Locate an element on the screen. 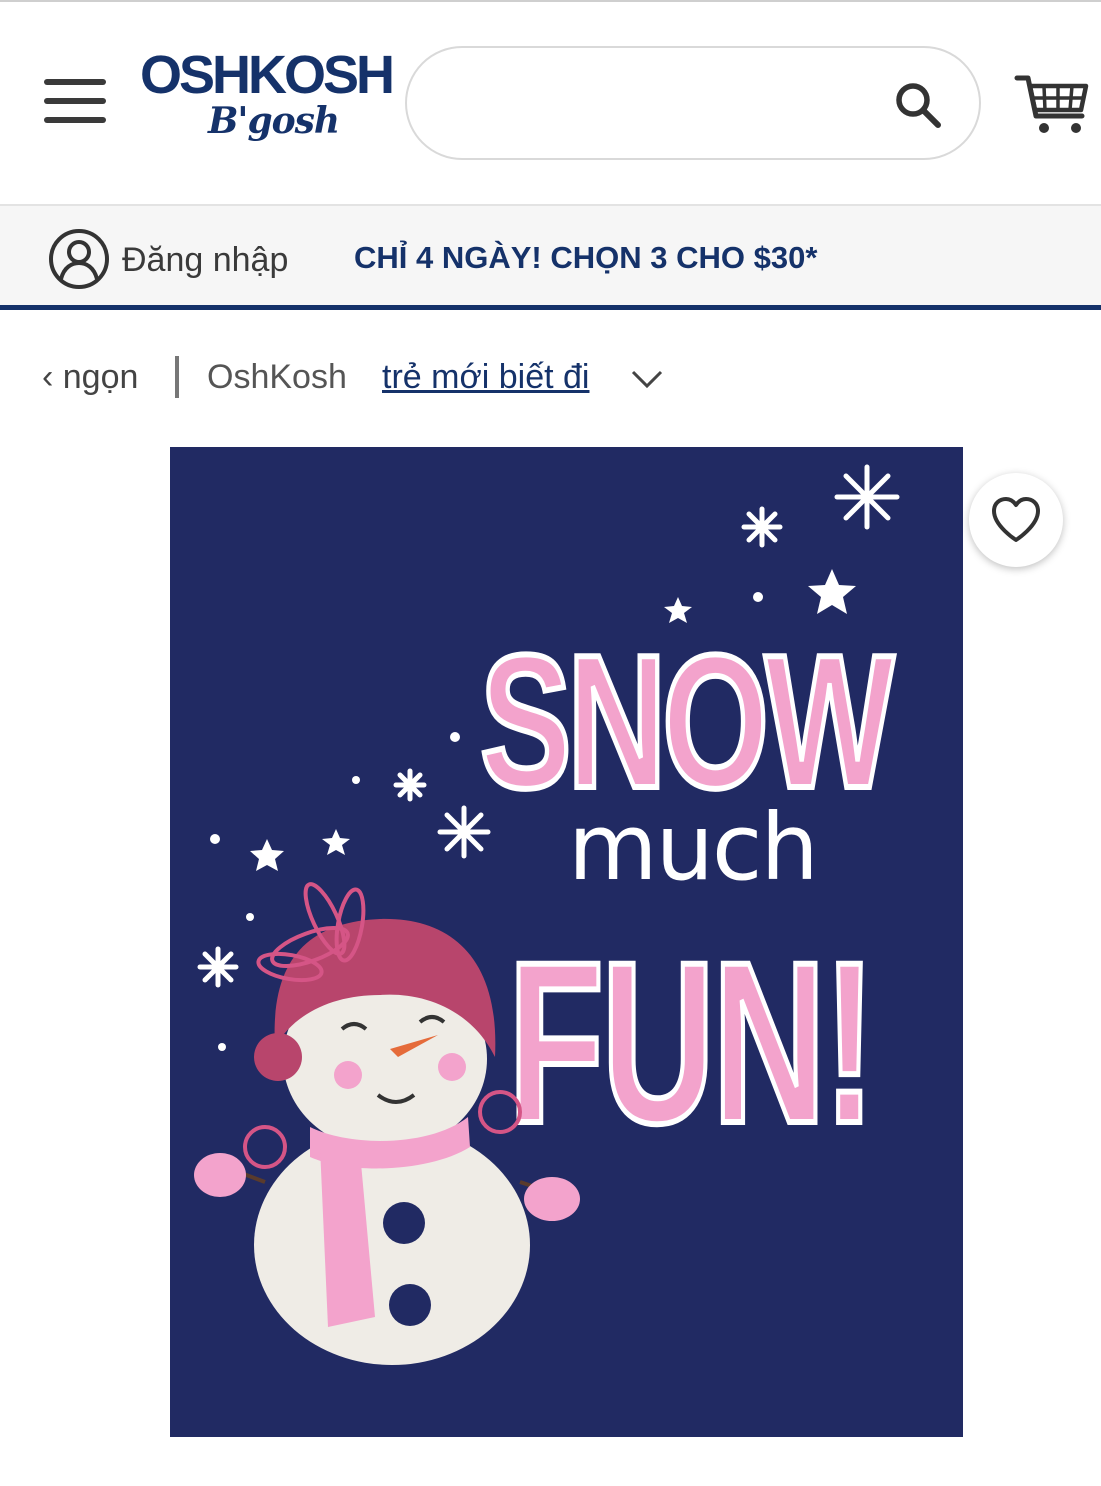 The image size is (1101, 1486). breadcrumb-back-link: ‹ ngọn is located at coordinates (90, 377).